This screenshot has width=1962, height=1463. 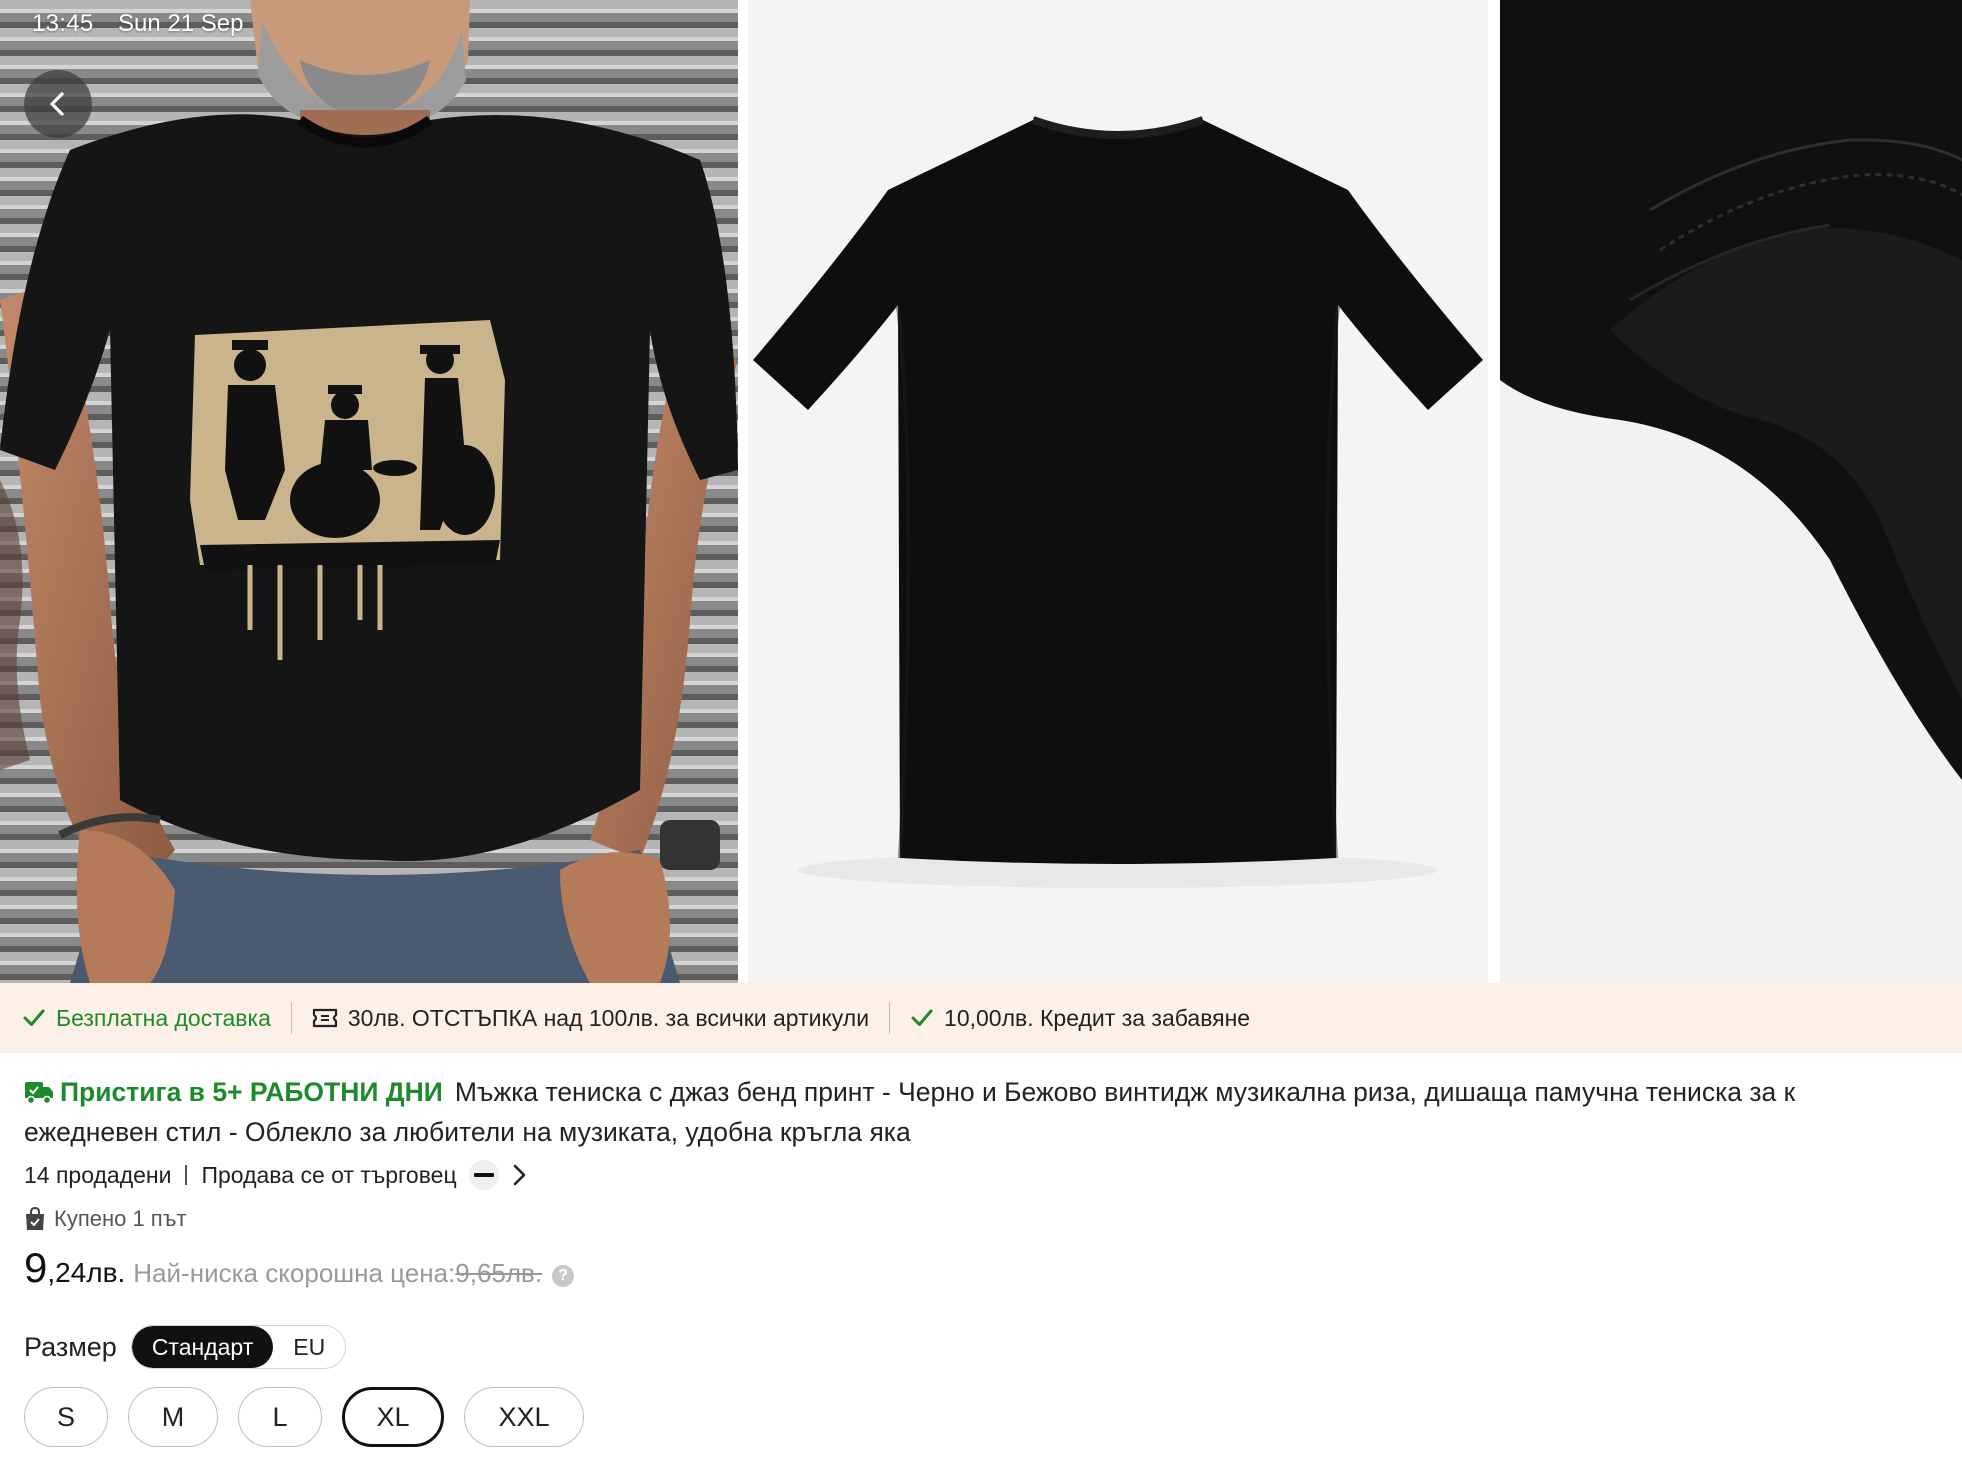 I want to click on size-standard-default: Стандарт, so click(x=202, y=1347).